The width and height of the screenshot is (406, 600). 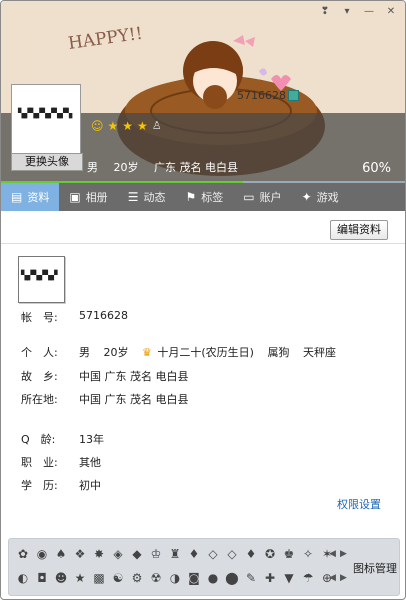 What do you see at coordinates (137, 578) in the screenshot?
I see `tray-badge-icon: ⚙` at bounding box center [137, 578].